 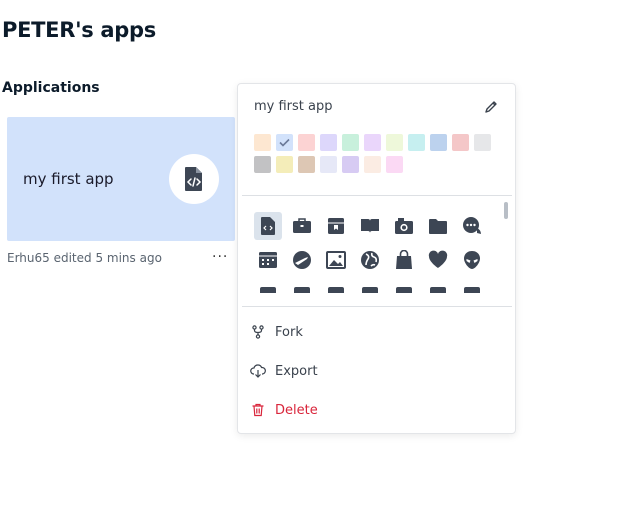 I want to click on cloud-download-icon, so click(x=258, y=371).